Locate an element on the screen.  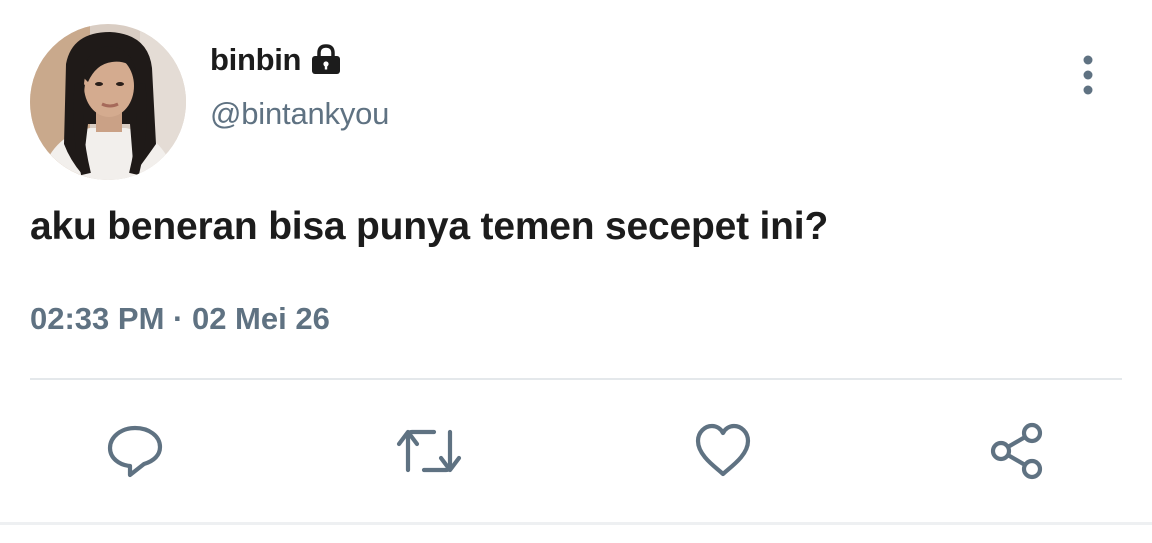
author-name-row: binbin is located at coordinates (276, 60).